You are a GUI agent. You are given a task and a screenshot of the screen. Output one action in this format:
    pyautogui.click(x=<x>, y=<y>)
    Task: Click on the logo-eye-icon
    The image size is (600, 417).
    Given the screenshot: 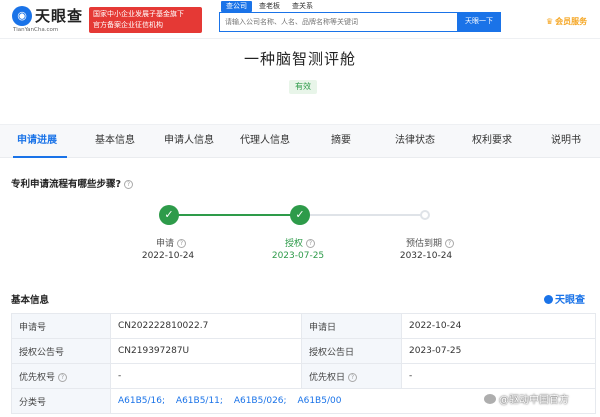 What is the action you would take?
    pyautogui.click(x=548, y=299)
    